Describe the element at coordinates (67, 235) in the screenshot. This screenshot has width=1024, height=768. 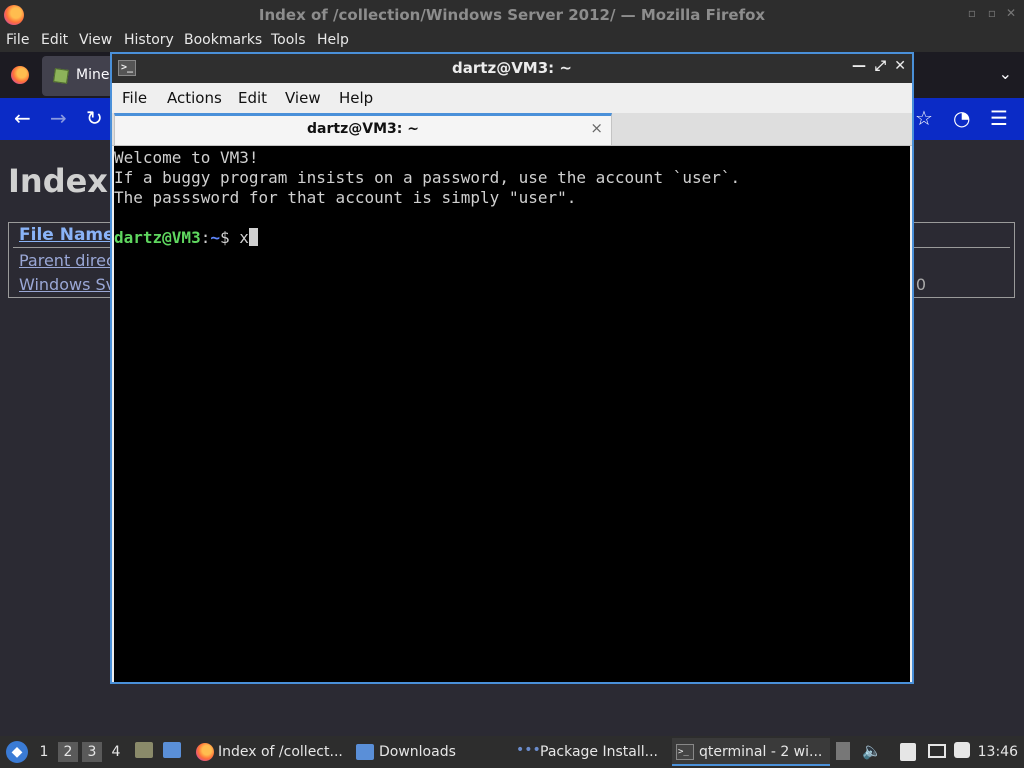
I see `column-header-file-name: File Name` at that location.